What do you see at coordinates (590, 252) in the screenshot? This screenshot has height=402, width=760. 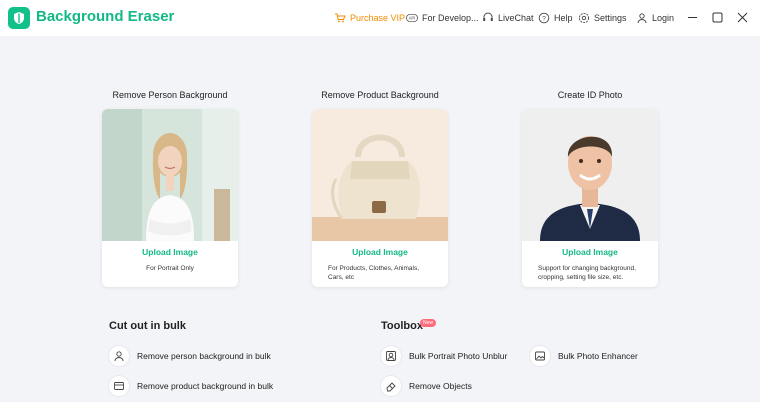 I see `upload-image-button-id-photo: Upload Image` at bounding box center [590, 252].